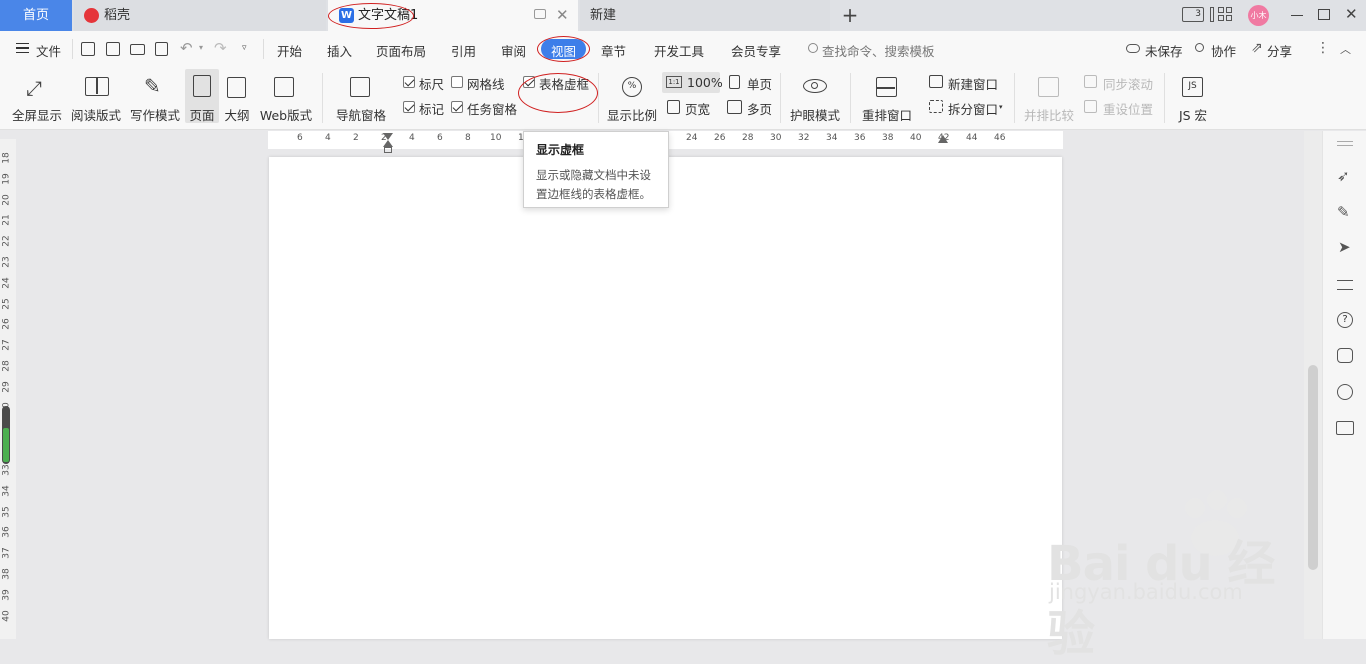 This screenshot has width=1366, height=664. What do you see at coordinates (1164, 50) in the screenshot?
I see `unsaved-status: 未保存` at bounding box center [1164, 50].